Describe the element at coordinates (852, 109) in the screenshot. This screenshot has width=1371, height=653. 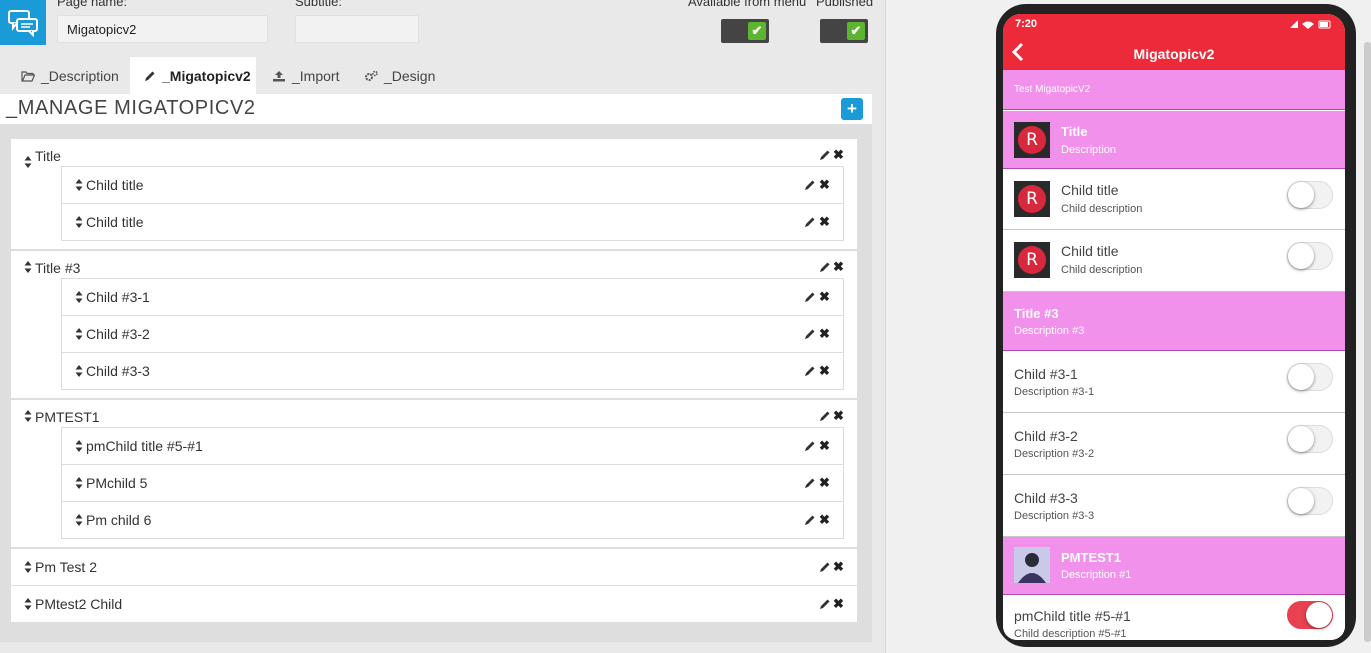
I see `add-item-button: +` at that location.